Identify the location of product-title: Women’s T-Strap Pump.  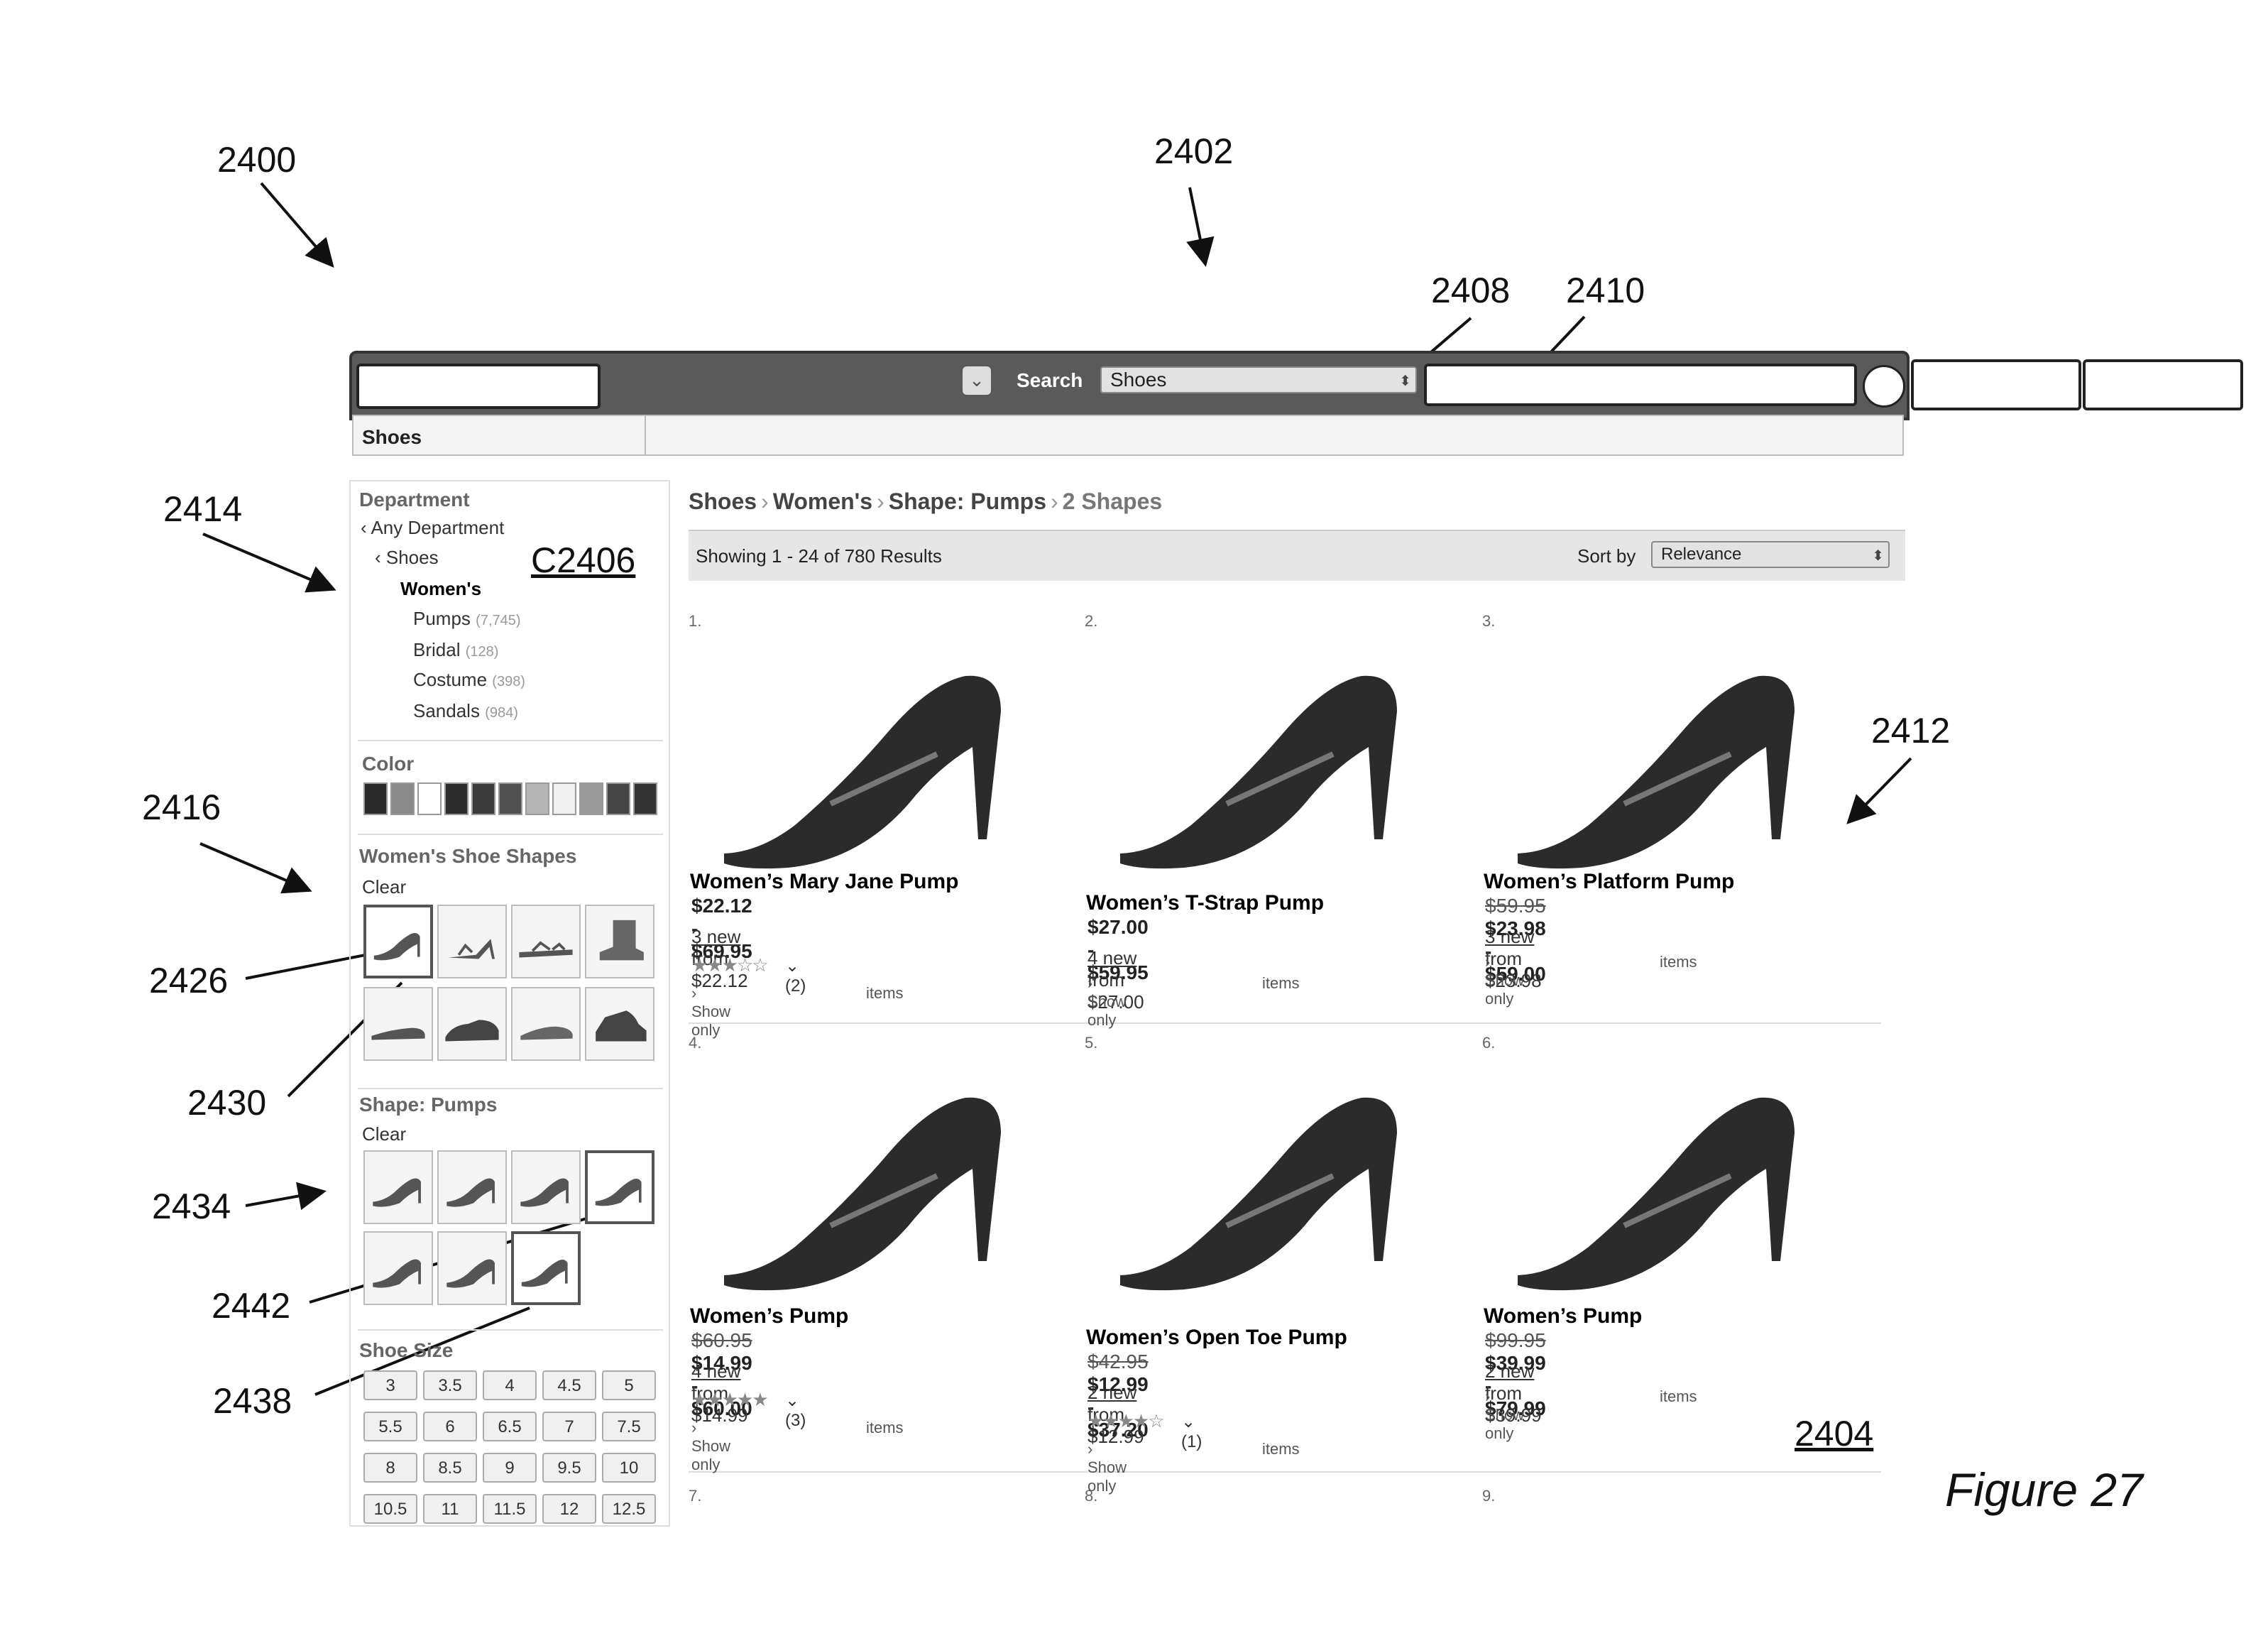
(1246, 903).